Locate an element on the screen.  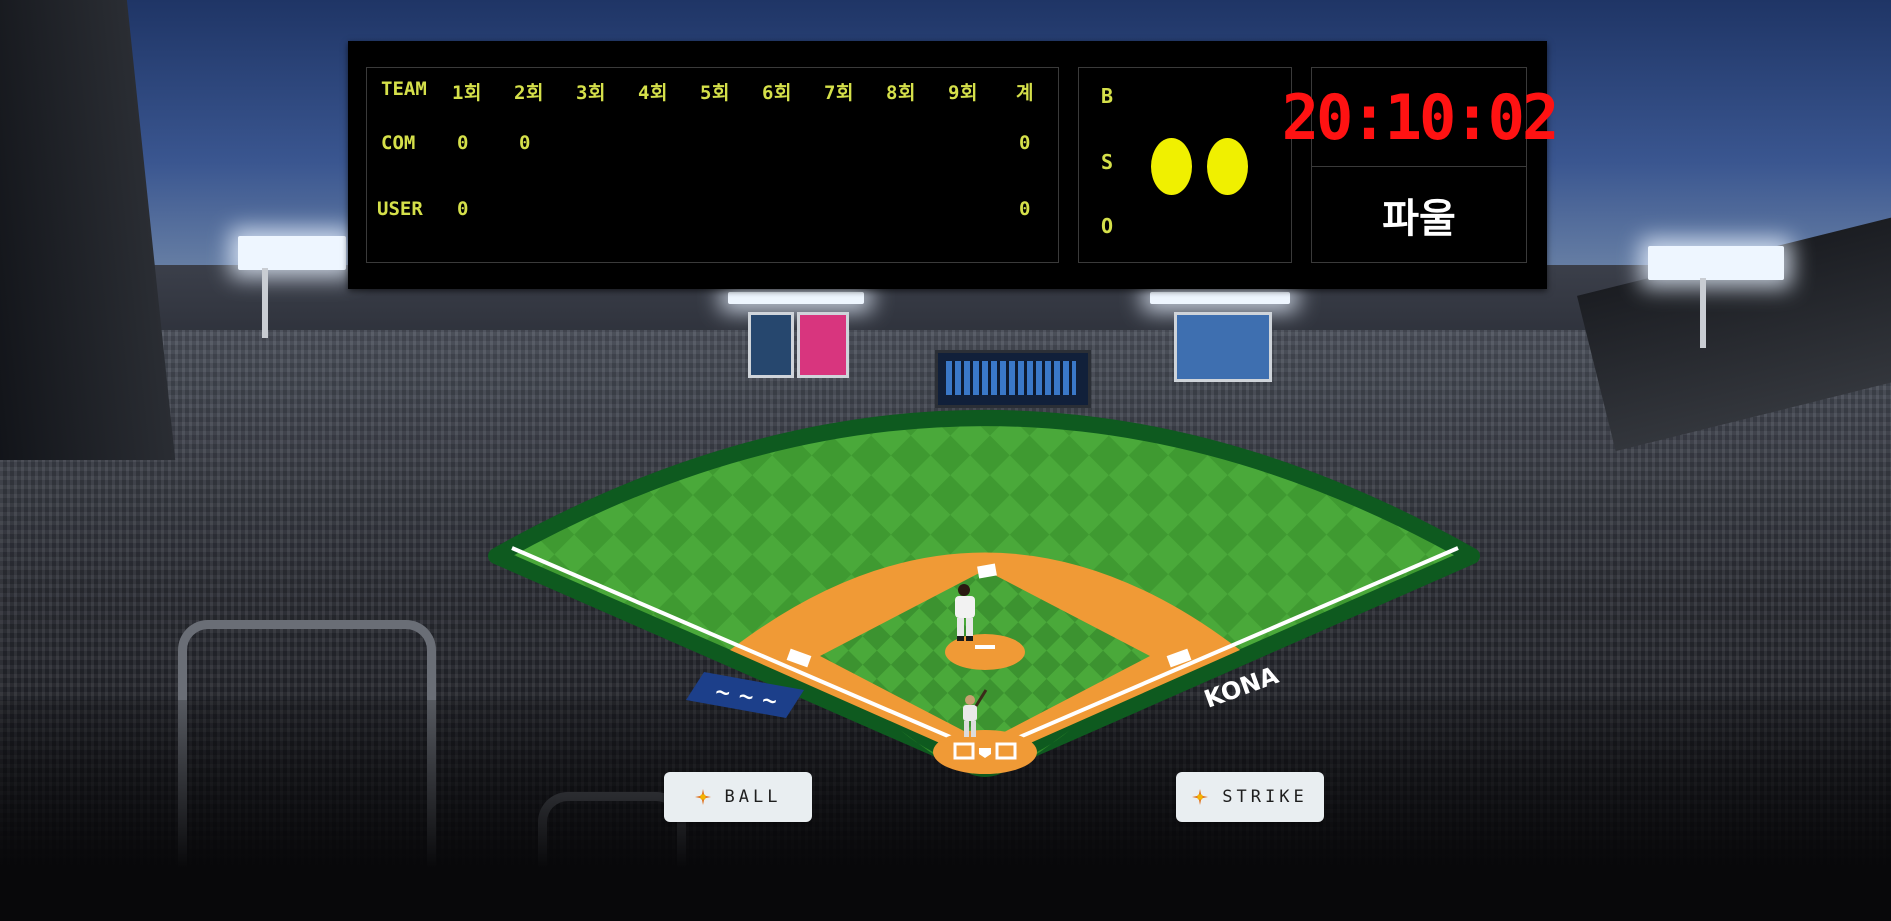
team-name-user: USER is located at coordinates (400, 209).